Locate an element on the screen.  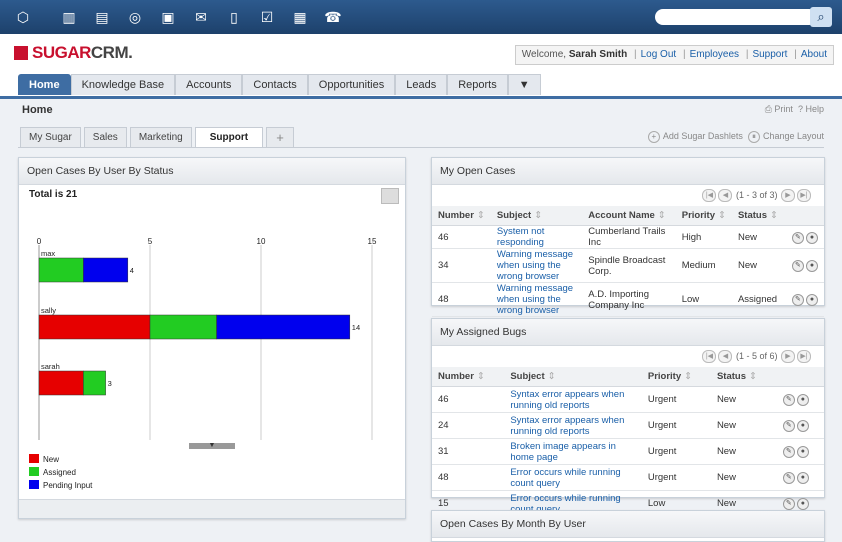
cube-icon: ⬡ is located at coordinates (23, 17).